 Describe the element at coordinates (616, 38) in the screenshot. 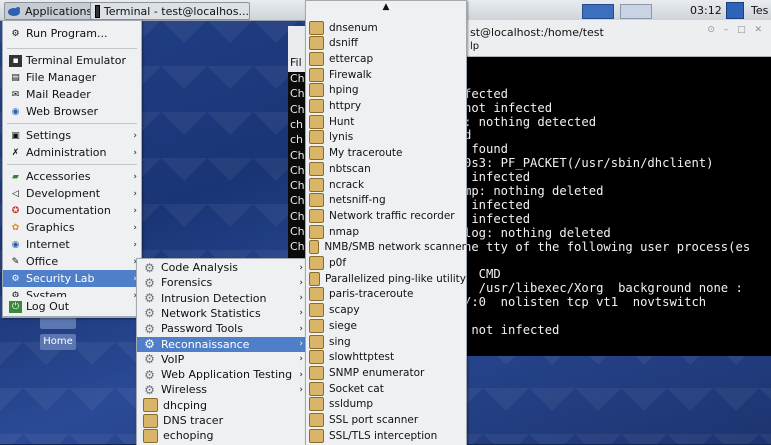

I see `terminal-titlebar: st@localhost:/home/test lp ⊙ – □ ✕` at that location.